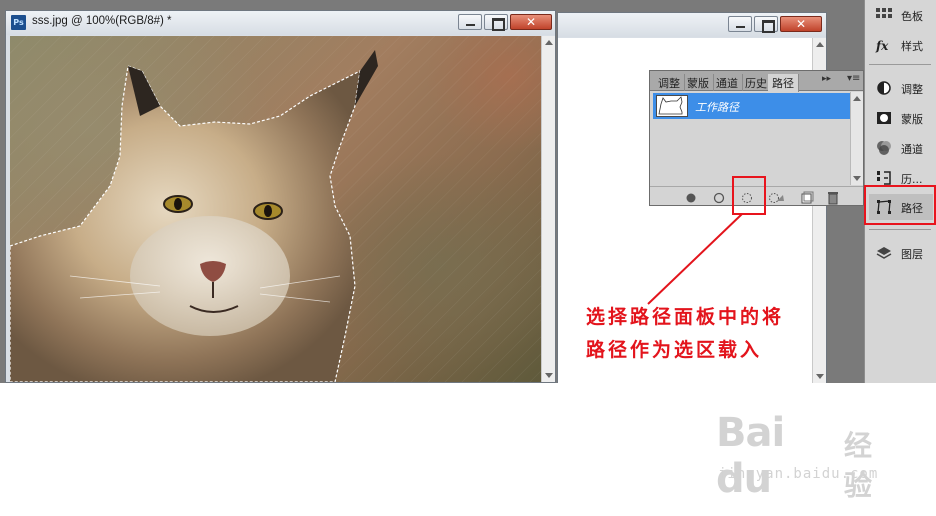  I want to click on annotation-line-2: 路径作为选区载入, so click(674, 350).